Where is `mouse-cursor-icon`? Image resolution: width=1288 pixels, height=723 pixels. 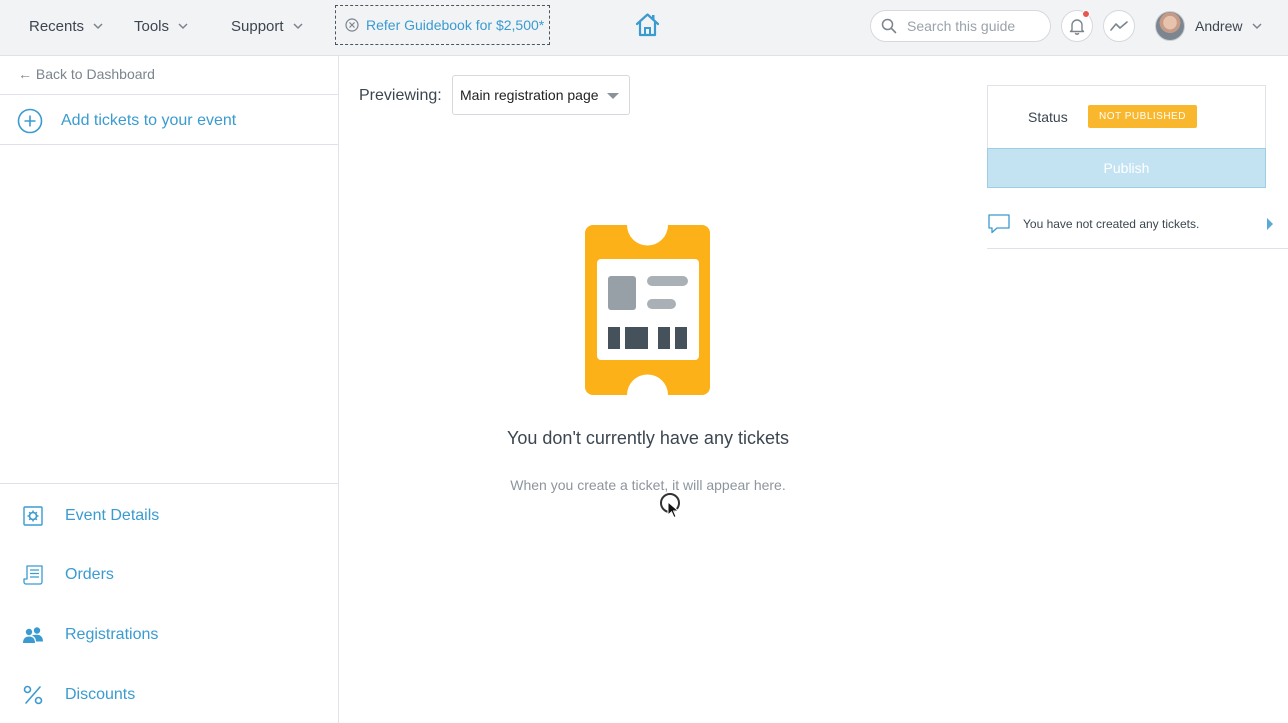
mouse-cursor-icon is located at coordinates (673, 510).